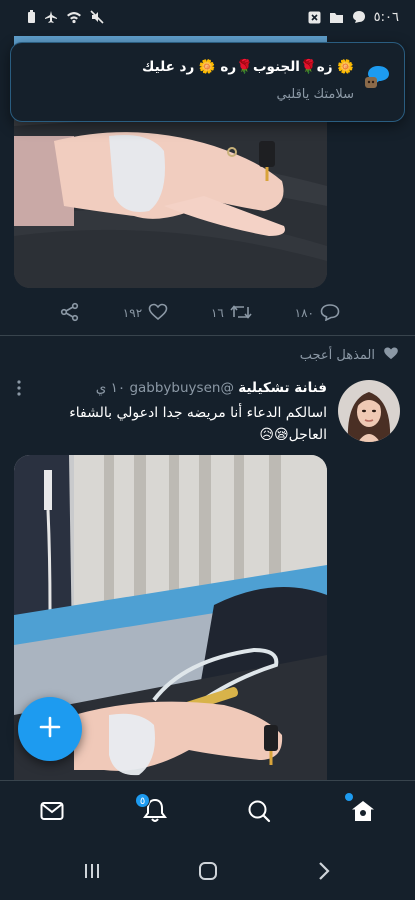 The width and height of the screenshot is (415, 900). I want to click on notification-title: 🌼 زه🌹الجنوب🌹ره 🌼 رد عليك, so click(248, 67).